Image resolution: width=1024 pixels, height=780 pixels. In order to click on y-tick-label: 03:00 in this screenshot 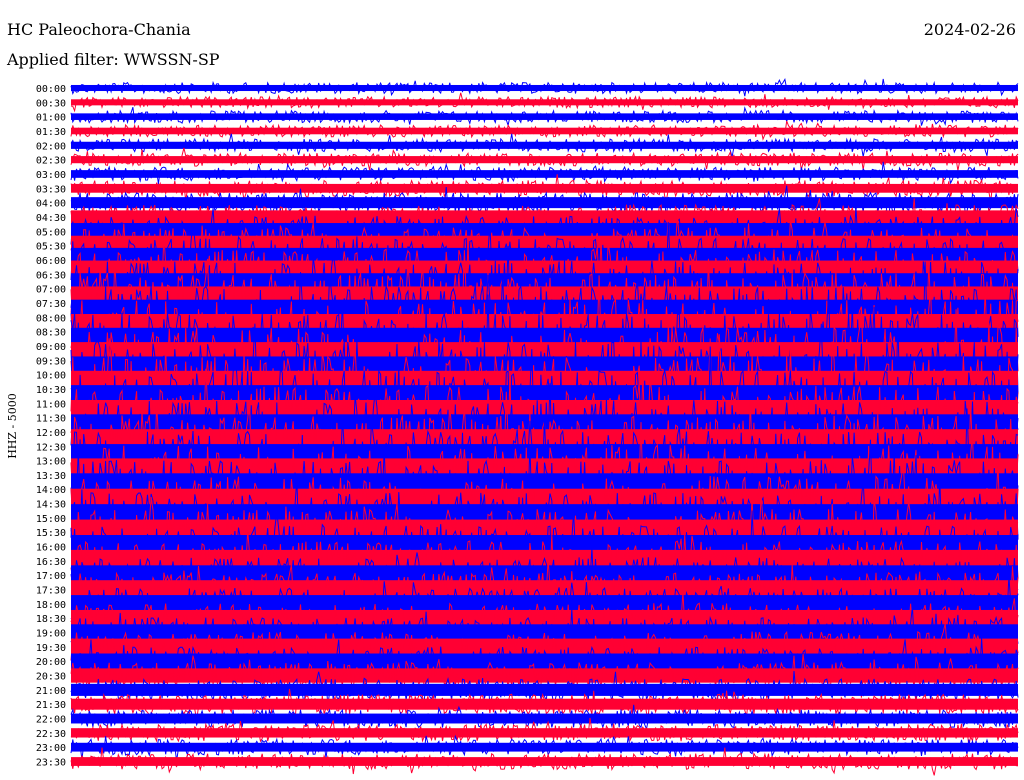, I will do `click(51, 175)`.